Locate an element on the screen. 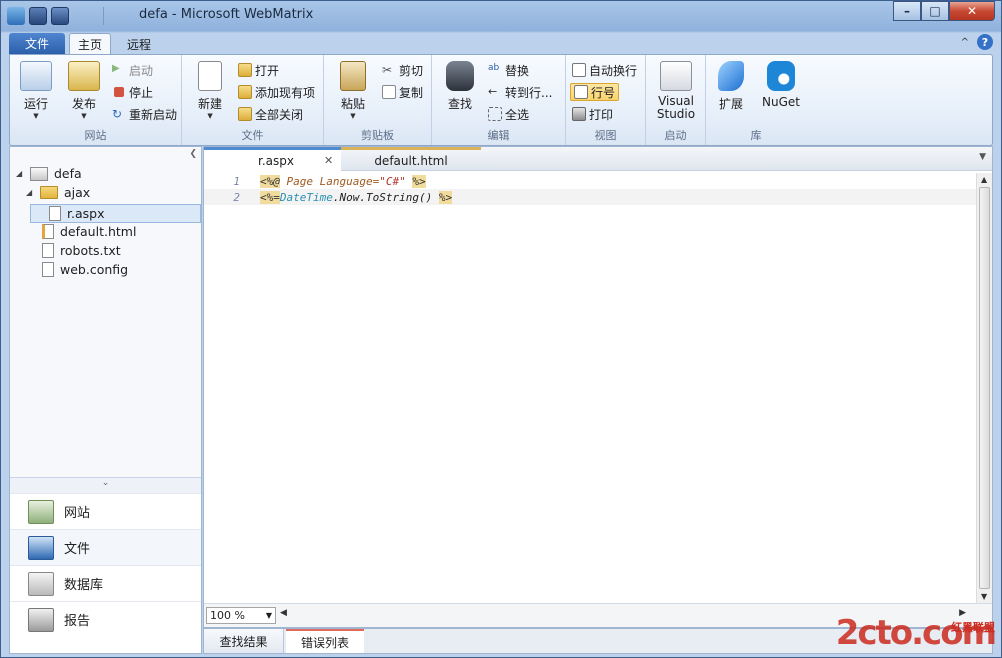  tree-item: robots.txt is located at coordinates (81, 250).